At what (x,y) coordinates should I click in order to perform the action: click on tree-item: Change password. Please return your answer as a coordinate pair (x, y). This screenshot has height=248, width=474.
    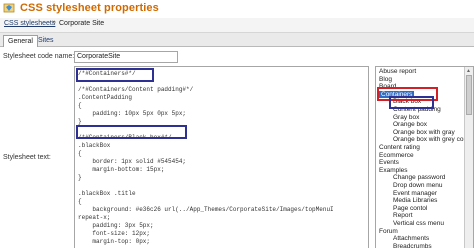
    Looking at the image, I should click on (419, 177).